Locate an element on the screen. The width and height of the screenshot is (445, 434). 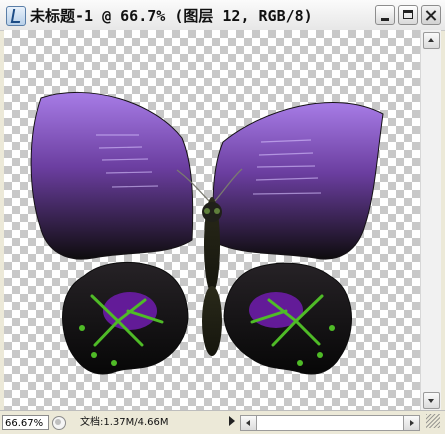
horizontal-scrollbar is located at coordinates (330, 423).